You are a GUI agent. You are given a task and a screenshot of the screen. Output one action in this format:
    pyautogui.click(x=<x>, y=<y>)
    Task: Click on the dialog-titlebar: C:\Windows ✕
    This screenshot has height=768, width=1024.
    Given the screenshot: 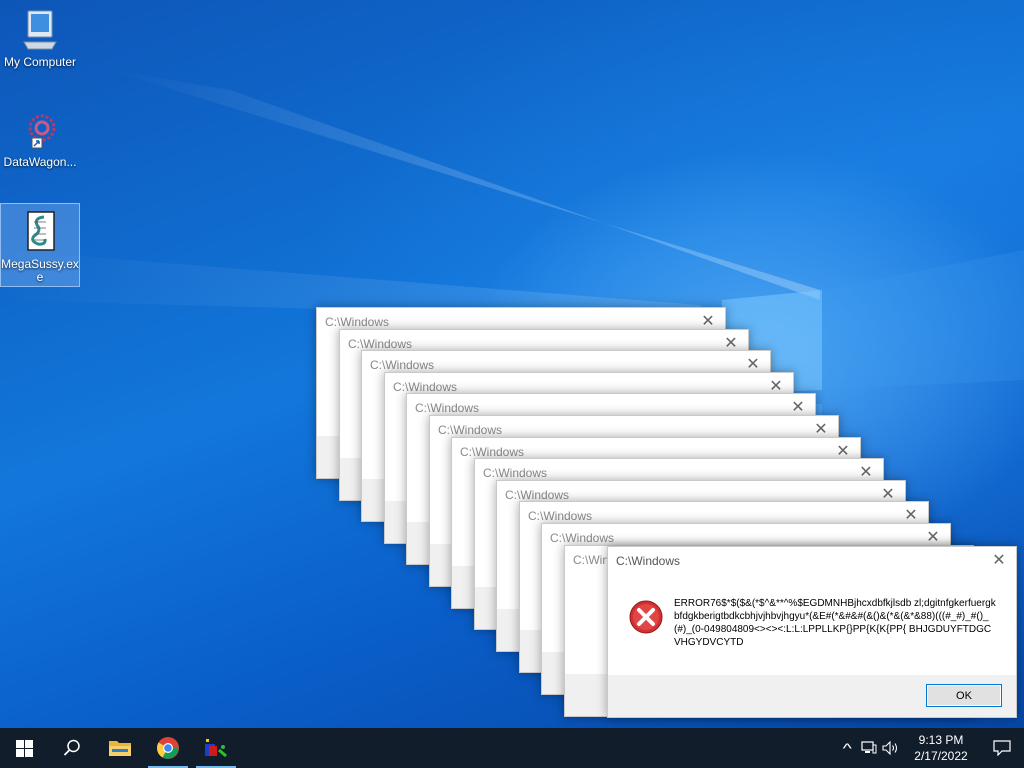 What is the action you would take?
    pyautogui.click(x=812, y=561)
    